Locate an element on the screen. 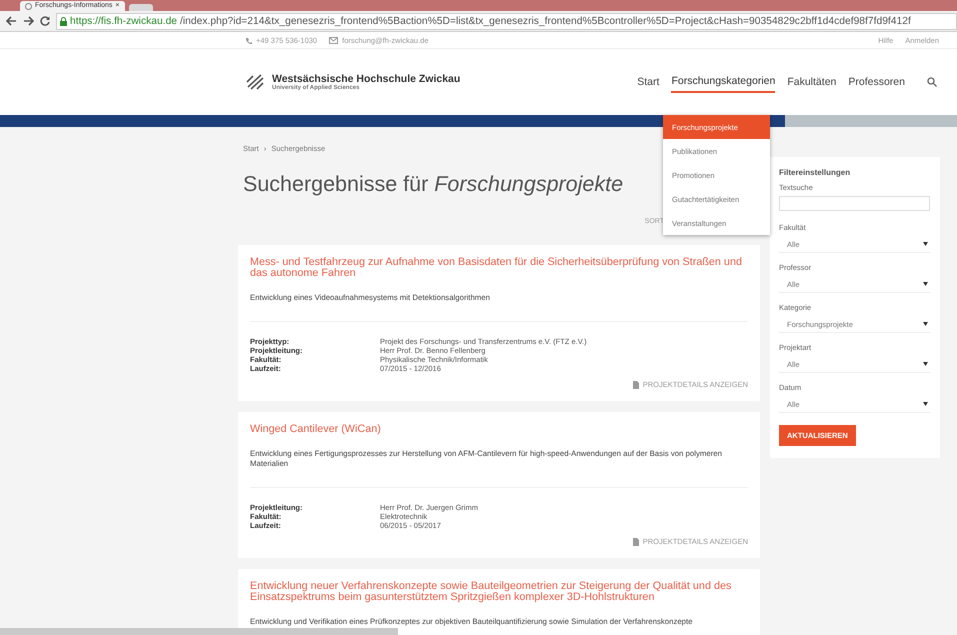  project-title: Entwicklung neuer Verfahrenskonzepte sowie Bauteilgeometrien zur Steigerung der Qualität und des Einsatzspektrums beim gasunterstütztem Spritzgießen komplexer 3D-Hohlstrukturen is located at coordinates (499, 592).